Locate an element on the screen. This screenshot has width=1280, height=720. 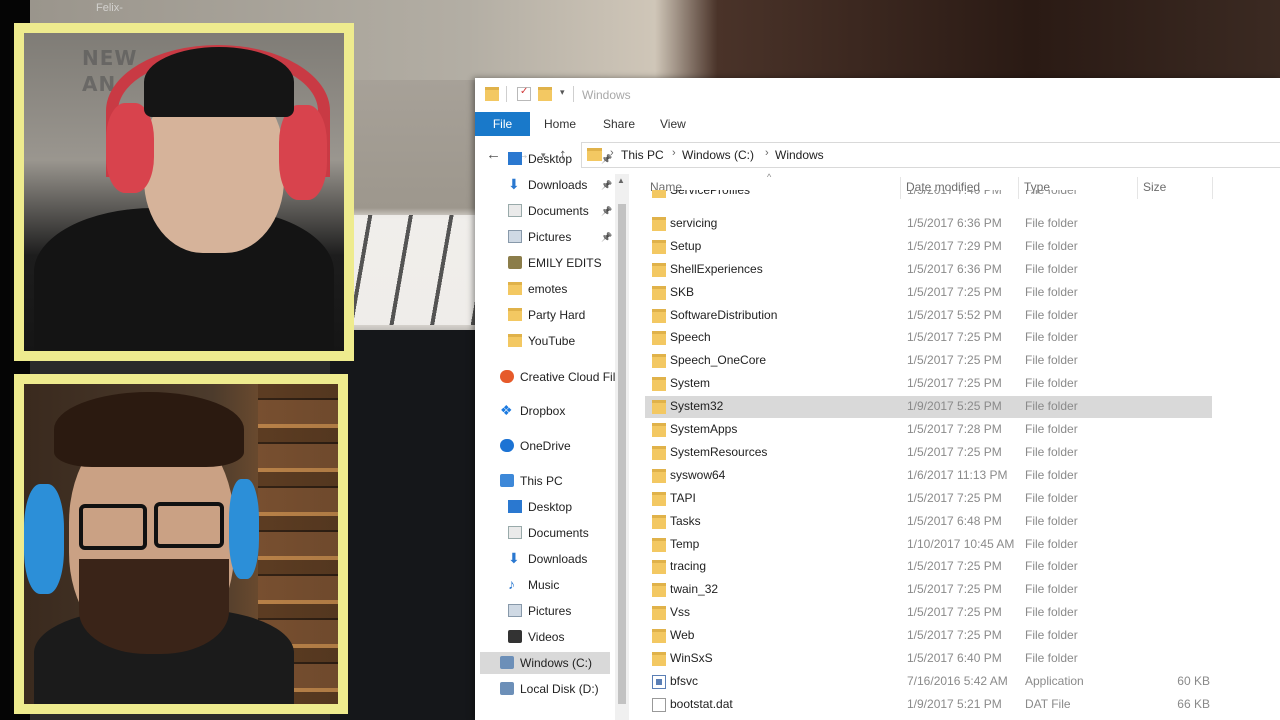
file-row: syswow64 1/6/2017 11:13 PM File folder is located at coordinates (928, 476).